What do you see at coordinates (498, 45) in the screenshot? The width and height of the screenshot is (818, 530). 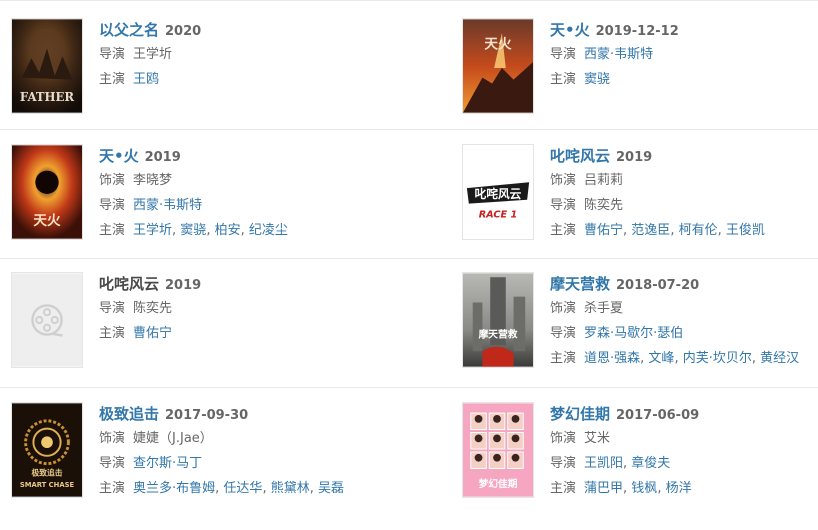 I see `poster-title: 天火` at bounding box center [498, 45].